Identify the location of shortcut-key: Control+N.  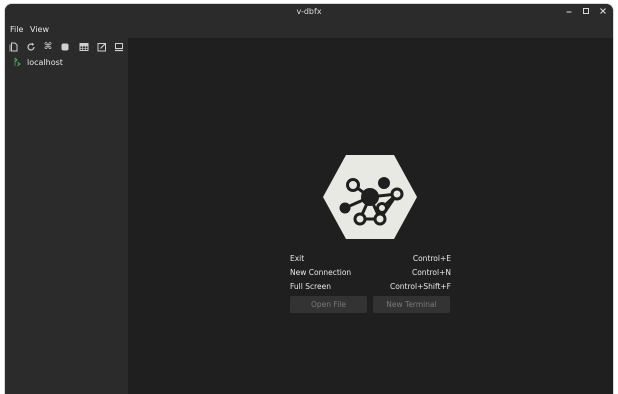
(431, 272).